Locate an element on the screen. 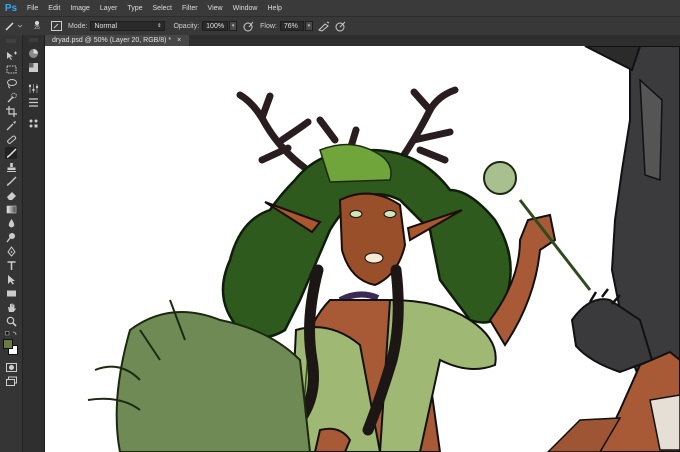 The image size is (680, 452). foreground-color-swatch is located at coordinates (8, 344).